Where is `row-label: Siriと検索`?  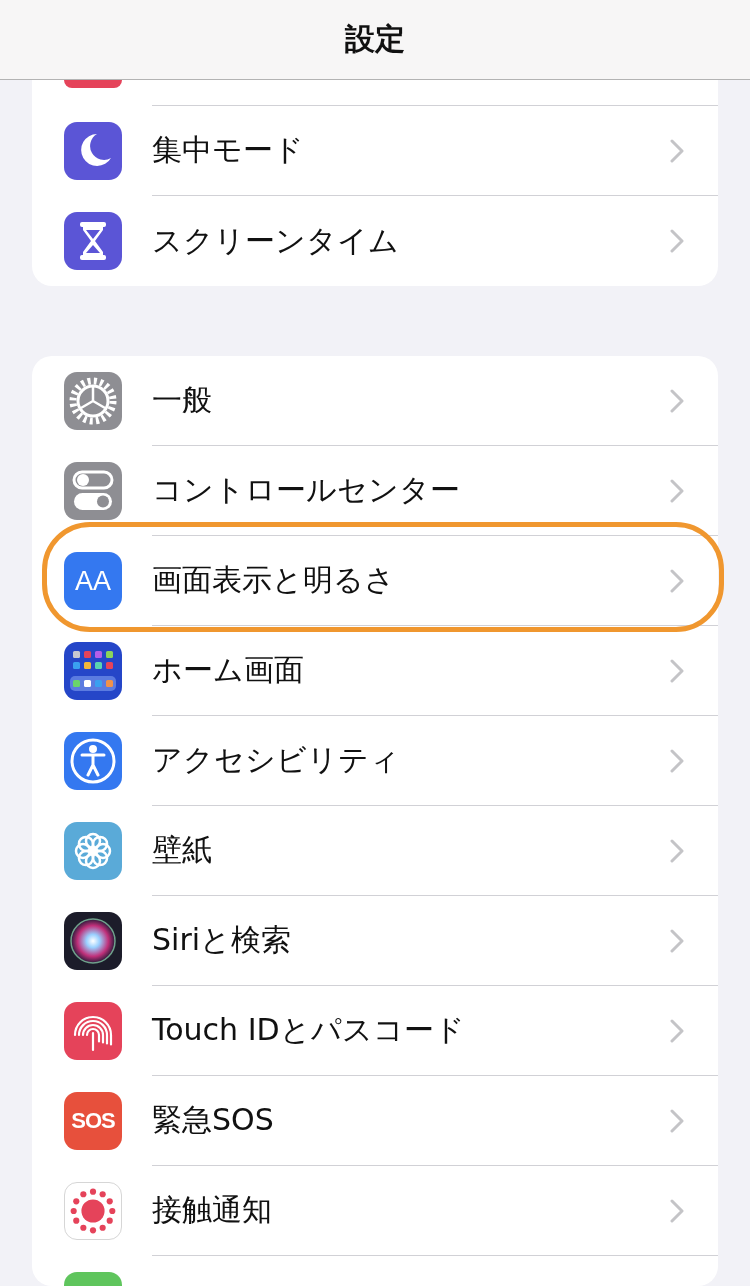 row-label: Siriと検索 is located at coordinates (222, 940).